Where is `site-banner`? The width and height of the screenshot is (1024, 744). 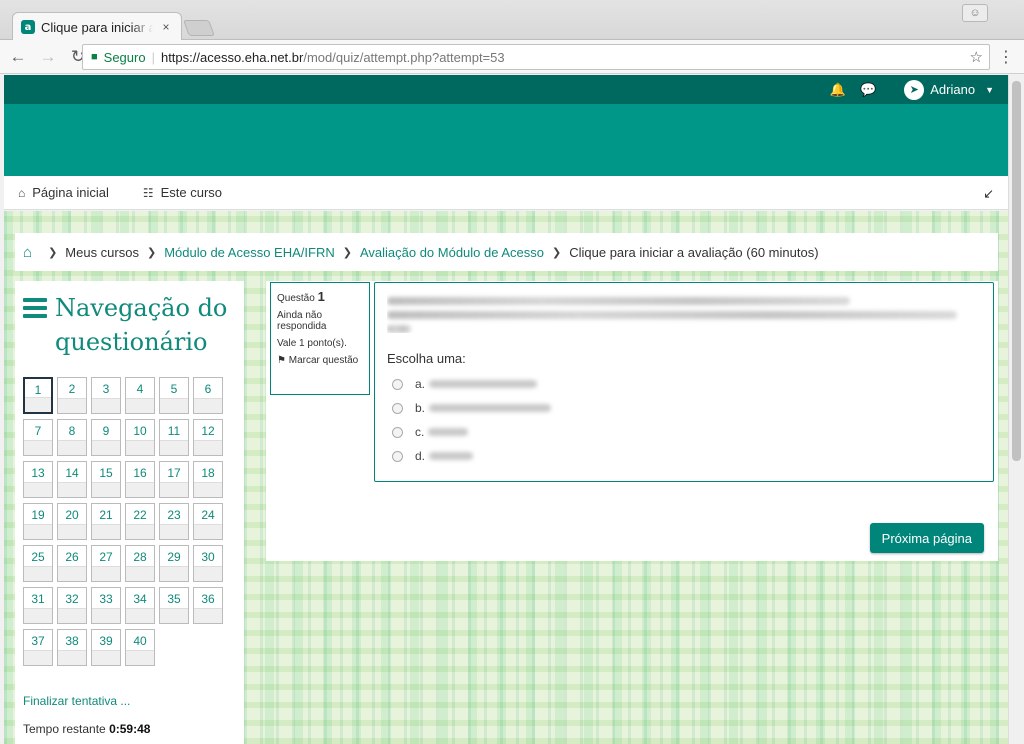
site-banner is located at coordinates (506, 140).